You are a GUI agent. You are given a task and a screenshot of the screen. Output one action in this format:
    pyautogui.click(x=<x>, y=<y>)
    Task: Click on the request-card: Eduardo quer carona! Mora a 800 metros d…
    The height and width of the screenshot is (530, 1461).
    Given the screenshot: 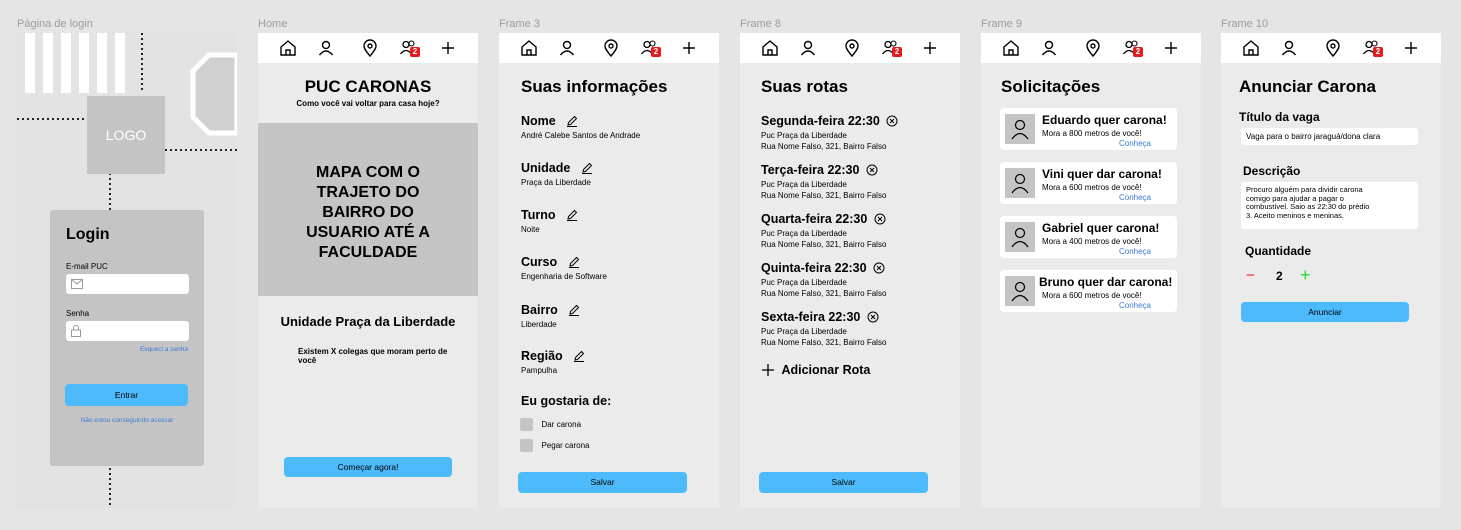 What is the action you would take?
    pyautogui.click(x=1088, y=129)
    